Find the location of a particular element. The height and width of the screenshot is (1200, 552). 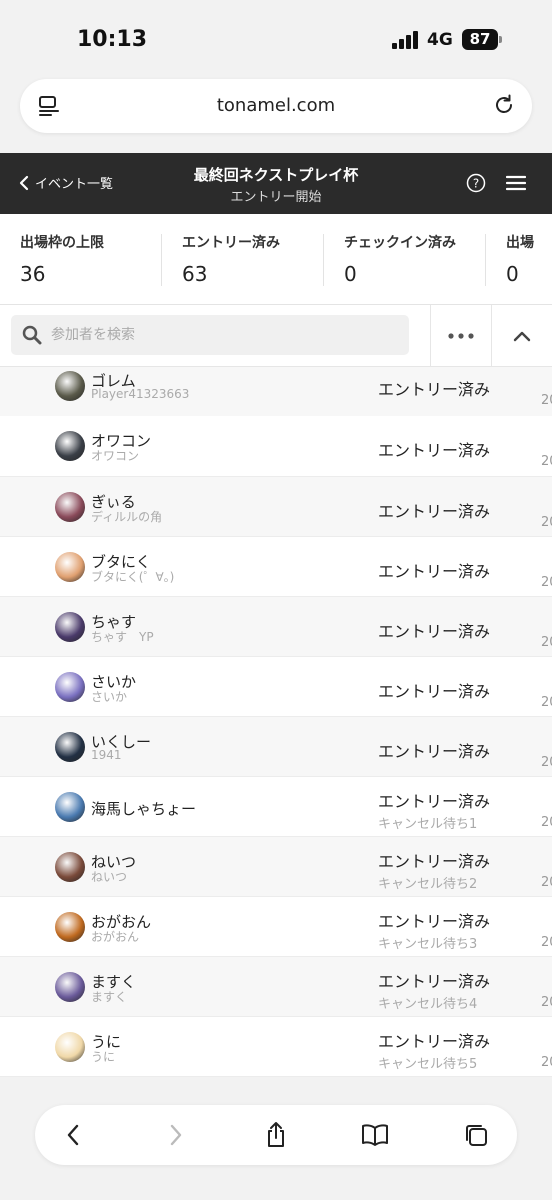

chevron-right-icon is located at coordinates (176, 1135).